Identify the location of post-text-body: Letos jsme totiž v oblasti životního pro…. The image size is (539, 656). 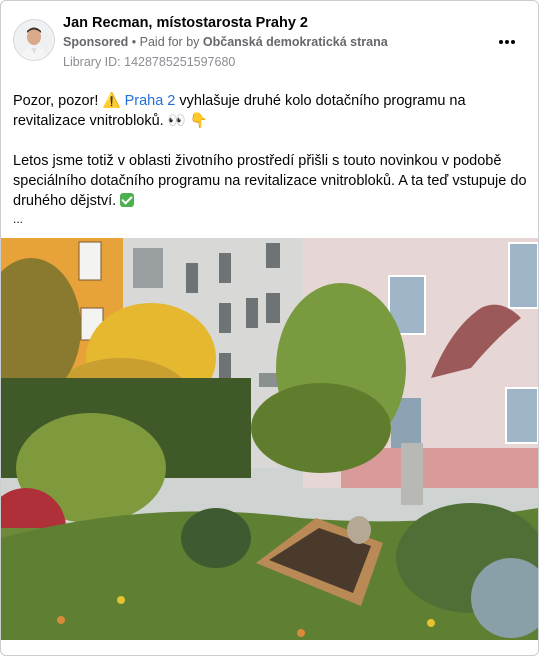
(270, 181).